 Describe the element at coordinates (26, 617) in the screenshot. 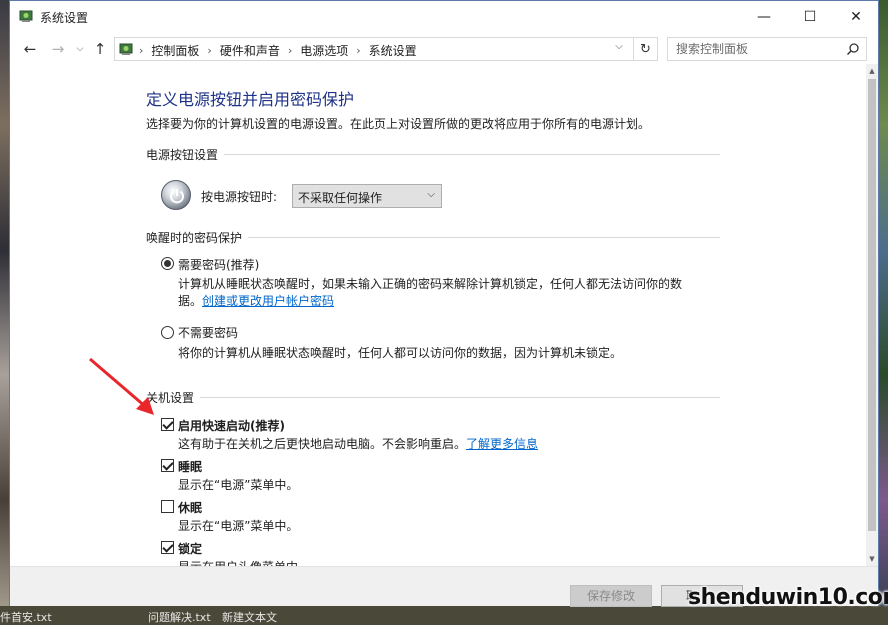

I see `desktop-file-label: 件首安.txt` at that location.